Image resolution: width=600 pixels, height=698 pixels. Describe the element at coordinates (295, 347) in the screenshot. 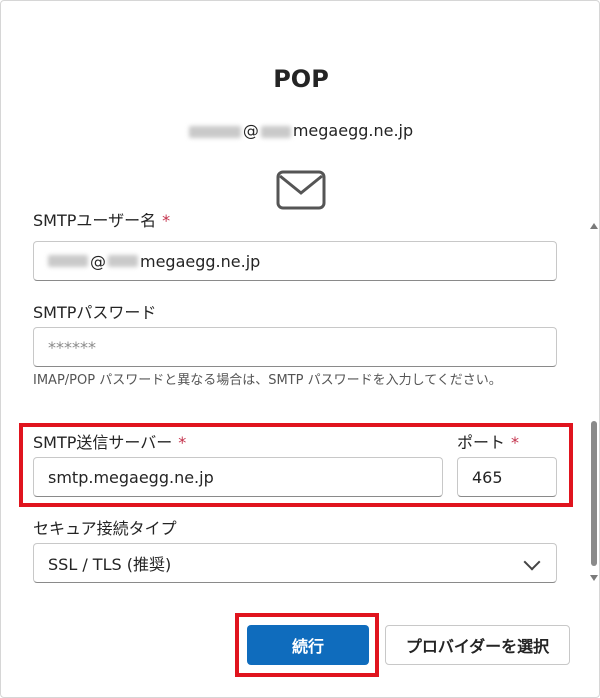

I see `smtp-password-input: ******` at that location.